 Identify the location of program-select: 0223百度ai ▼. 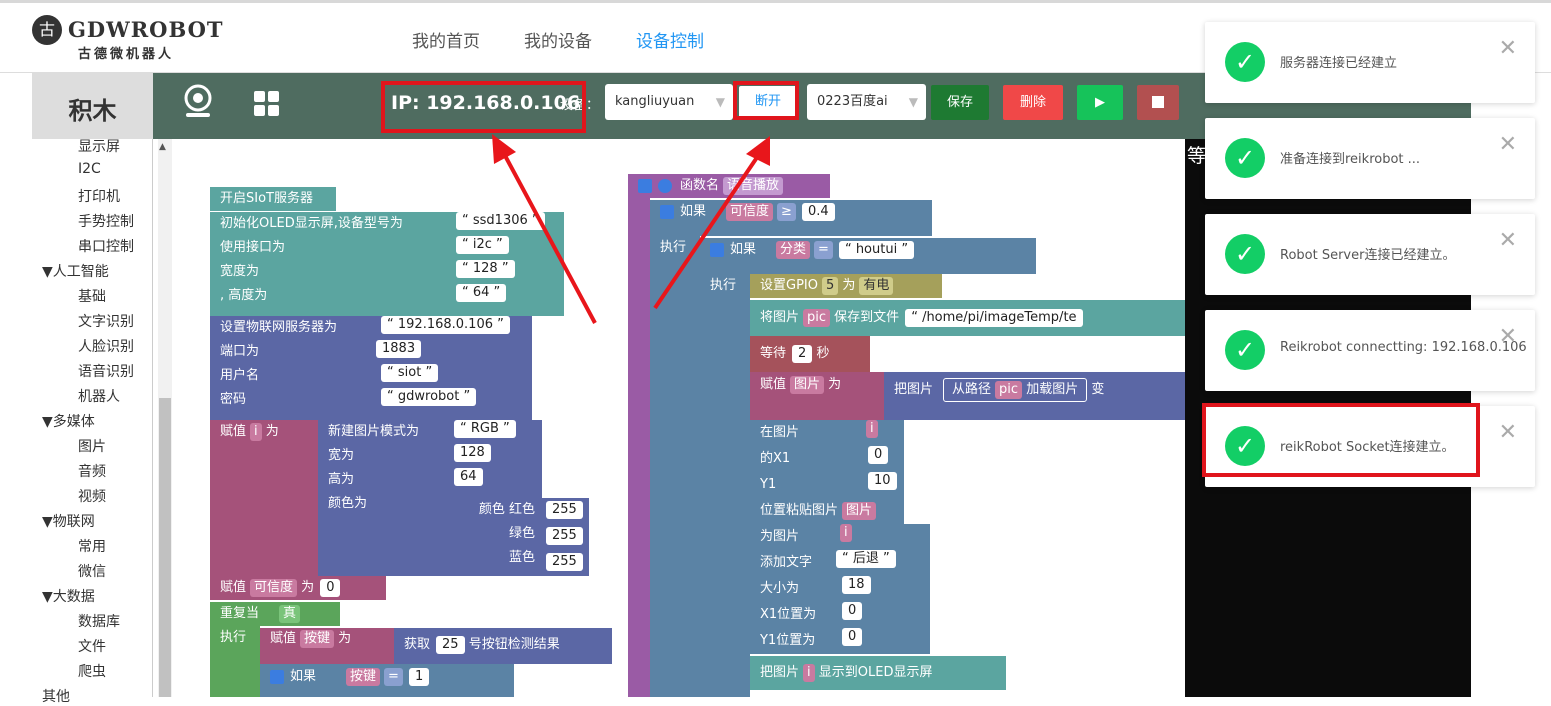
(866, 102).